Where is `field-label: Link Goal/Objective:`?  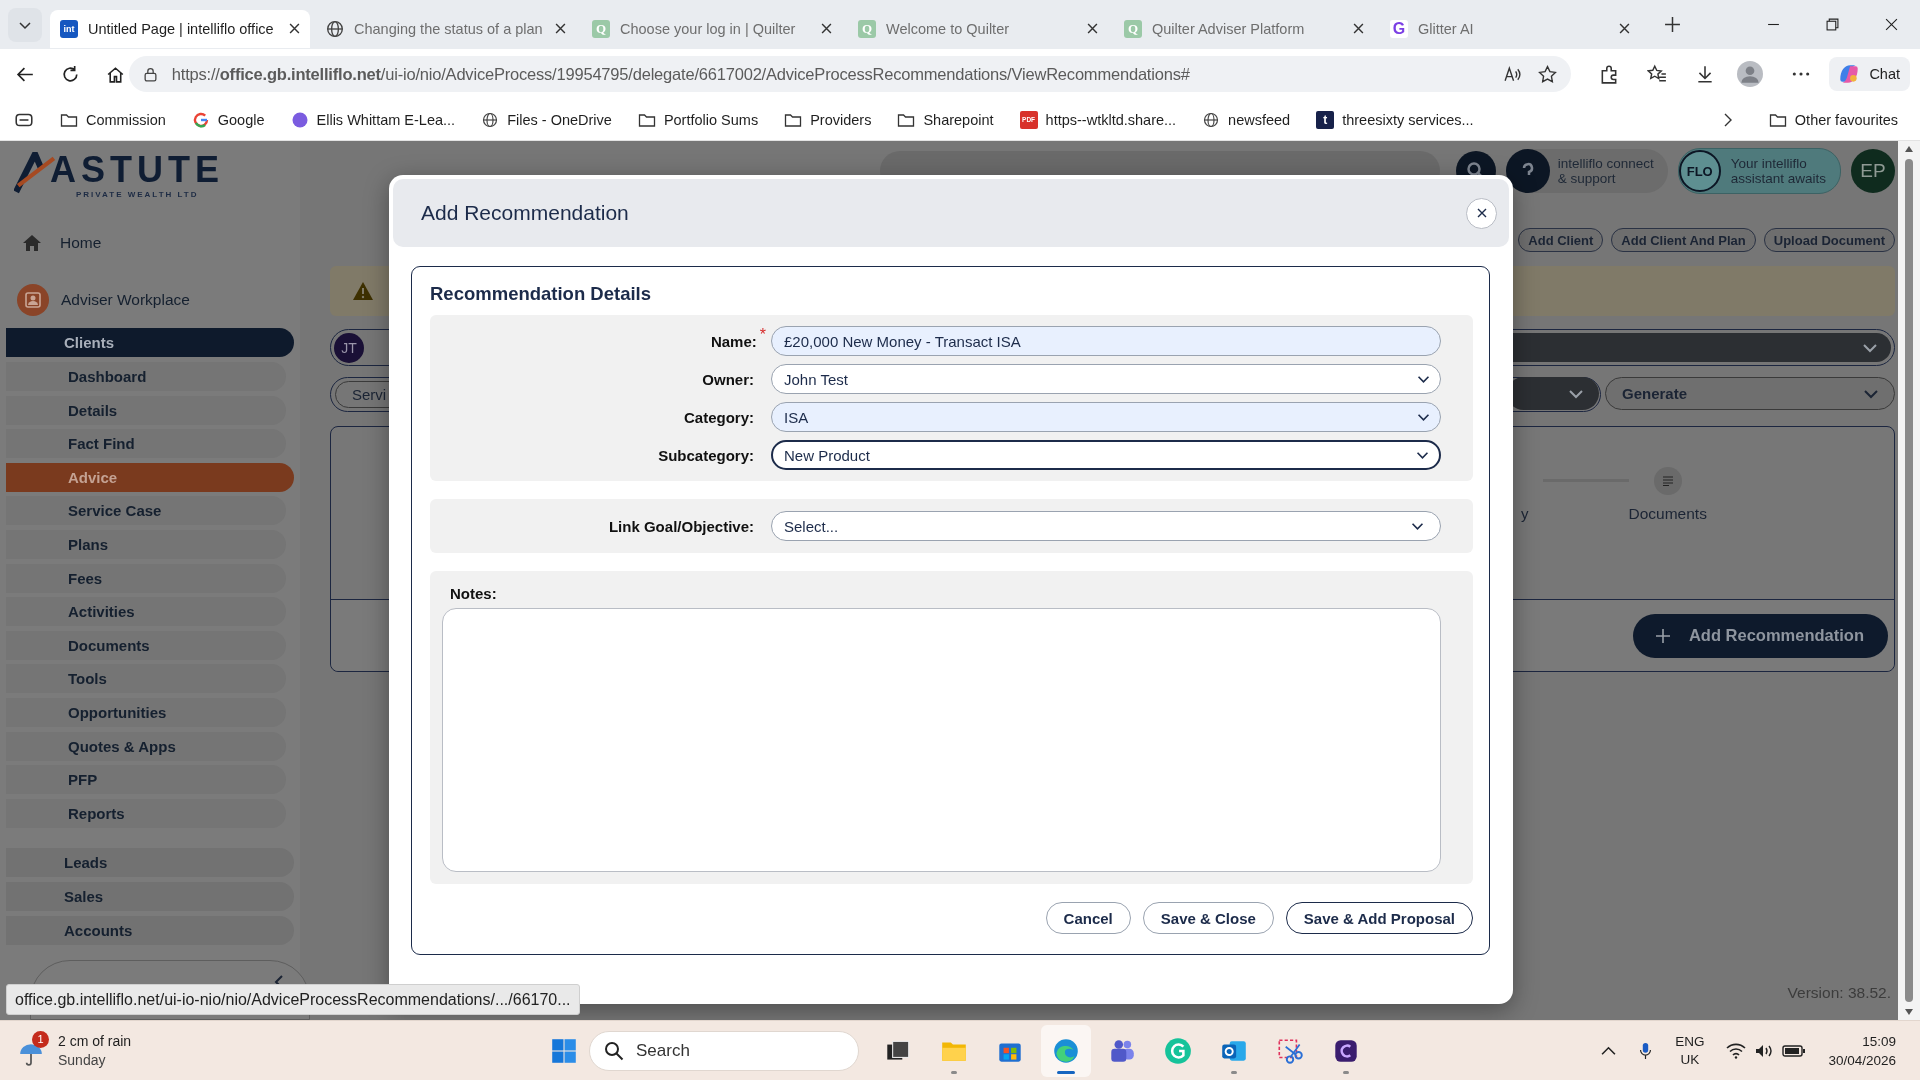
field-label: Link Goal/Objective: is located at coordinates (681, 526).